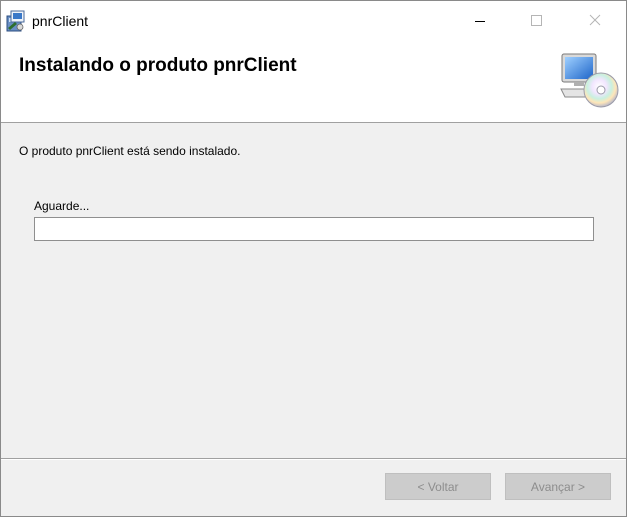 Image resolution: width=627 pixels, height=517 pixels. I want to click on page-title: Instalando o produto pnrClient, so click(158, 65).